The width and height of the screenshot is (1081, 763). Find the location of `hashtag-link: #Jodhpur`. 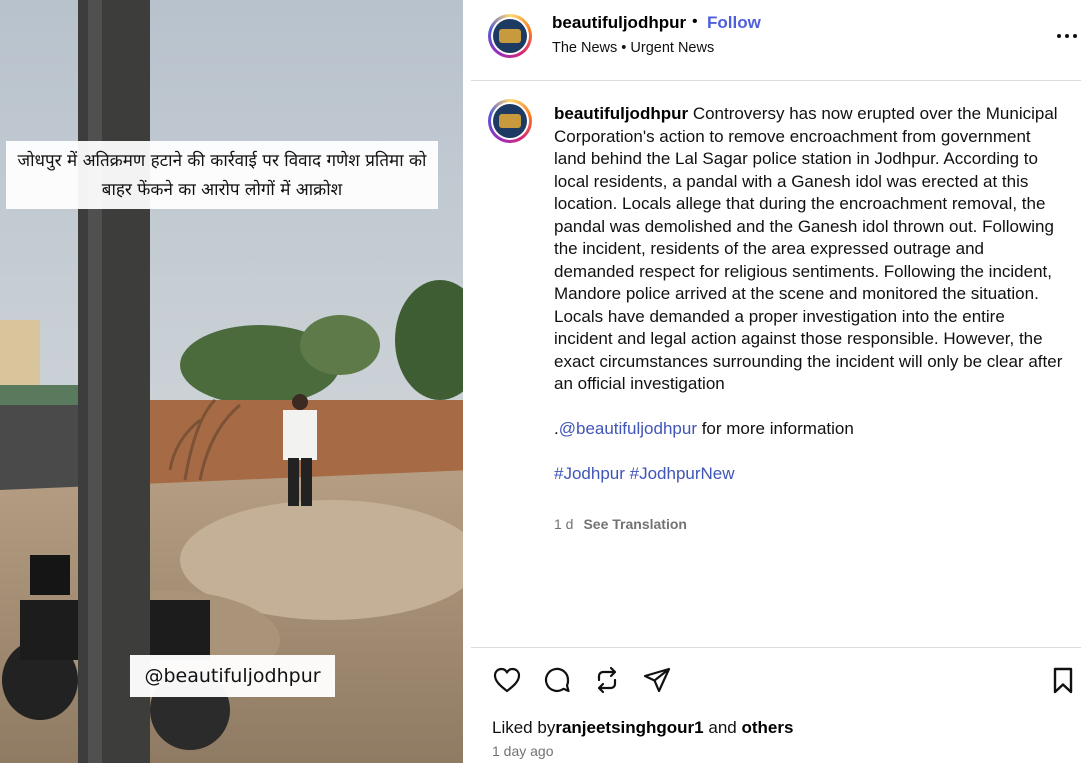

hashtag-link: #Jodhpur is located at coordinates (589, 473).